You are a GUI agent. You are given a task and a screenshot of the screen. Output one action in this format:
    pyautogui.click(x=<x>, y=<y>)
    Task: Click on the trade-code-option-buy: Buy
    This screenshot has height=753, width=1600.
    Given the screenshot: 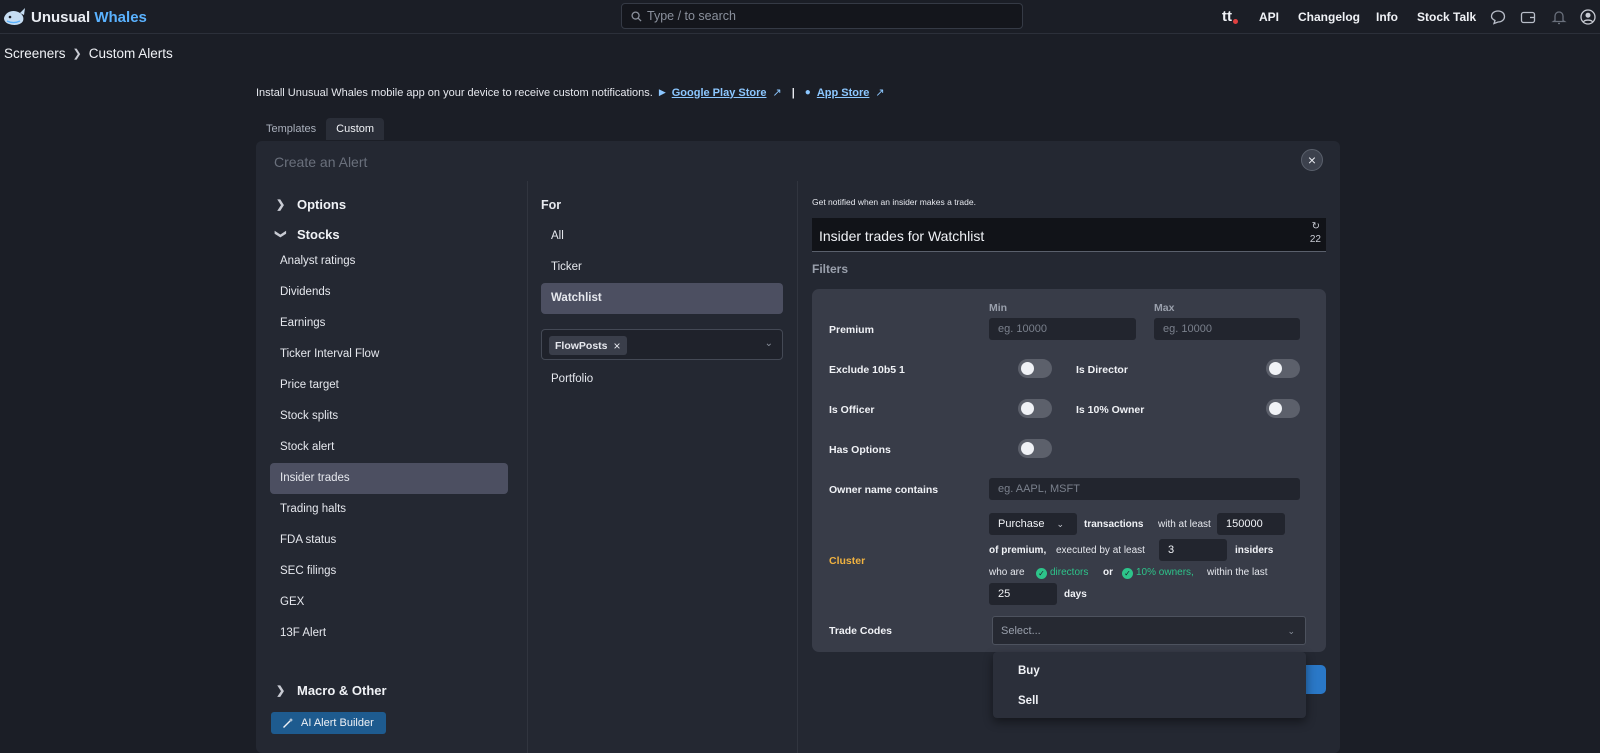 What is the action you would take?
    pyautogui.click(x=1029, y=671)
    